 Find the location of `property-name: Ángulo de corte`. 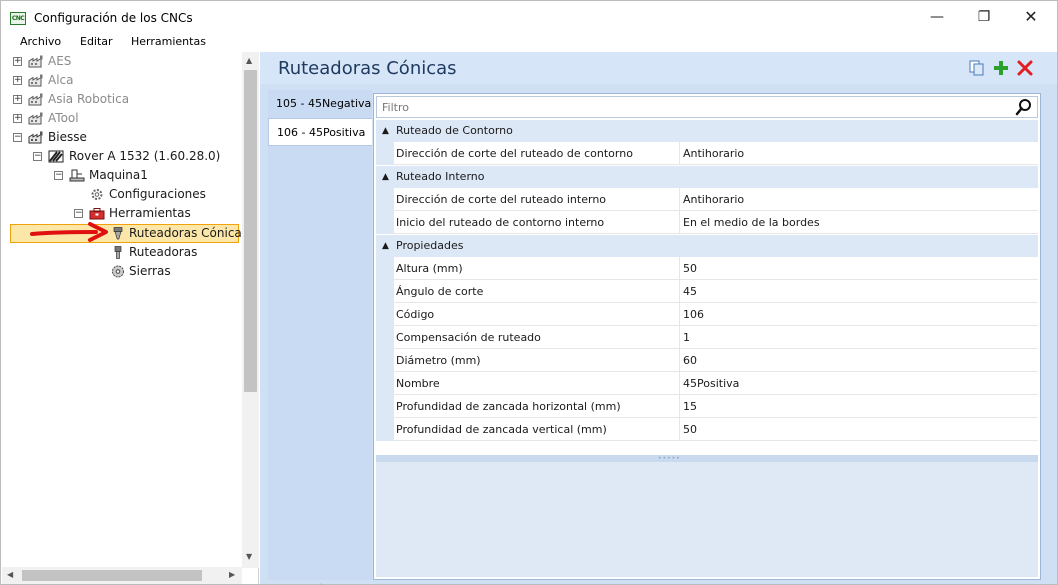

property-name: Ángulo de corte is located at coordinates (440, 291).